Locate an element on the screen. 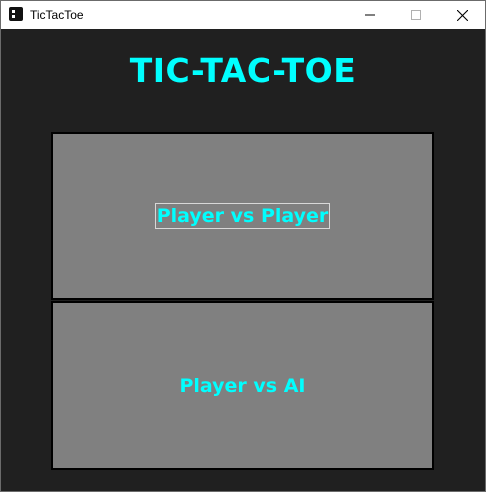 This screenshot has height=492, width=486. minimize-icon is located at coordinates (370, 15).